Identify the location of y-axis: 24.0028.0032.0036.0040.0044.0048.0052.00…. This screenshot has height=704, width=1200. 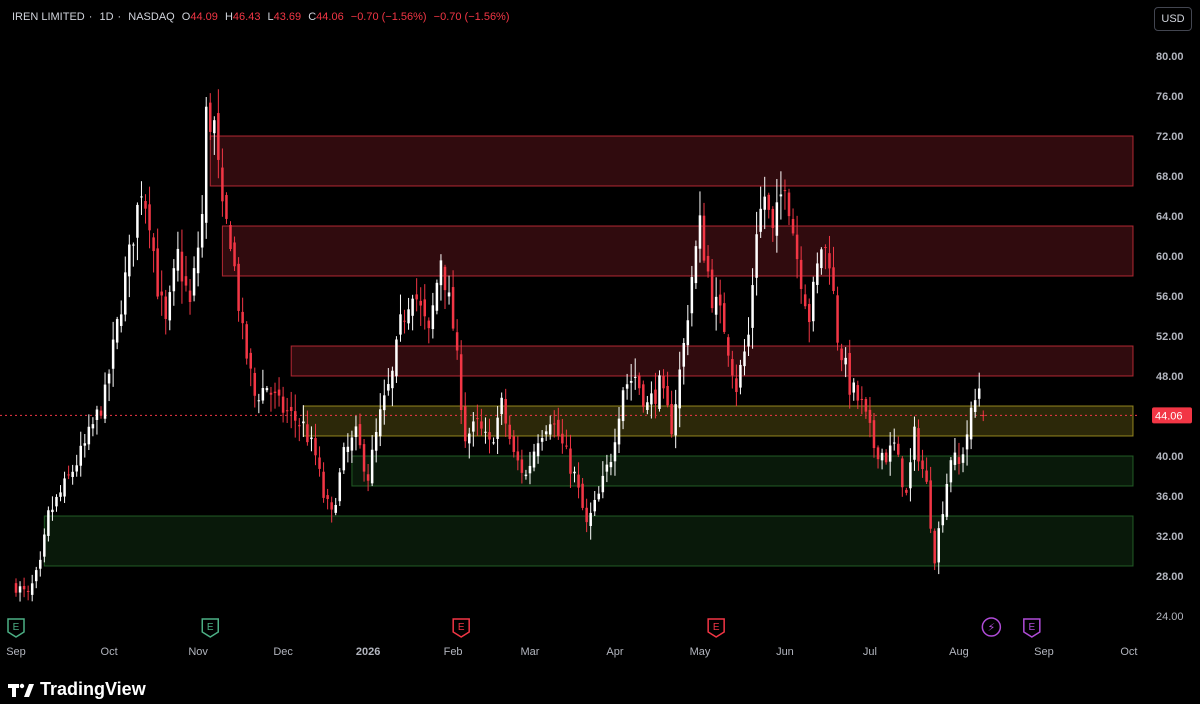
(1170, 337).